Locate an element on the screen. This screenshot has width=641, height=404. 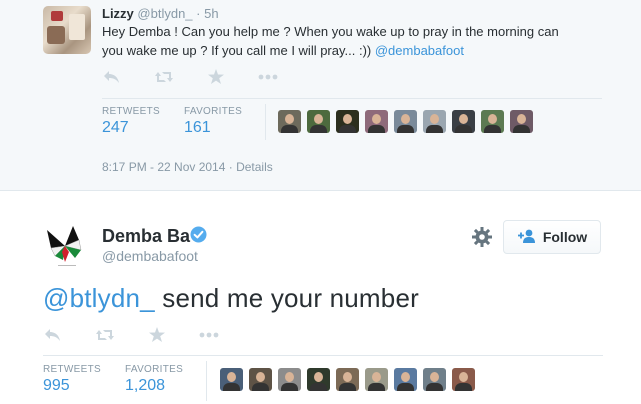
follow-button: Follow is located at coordinates (552, 237).